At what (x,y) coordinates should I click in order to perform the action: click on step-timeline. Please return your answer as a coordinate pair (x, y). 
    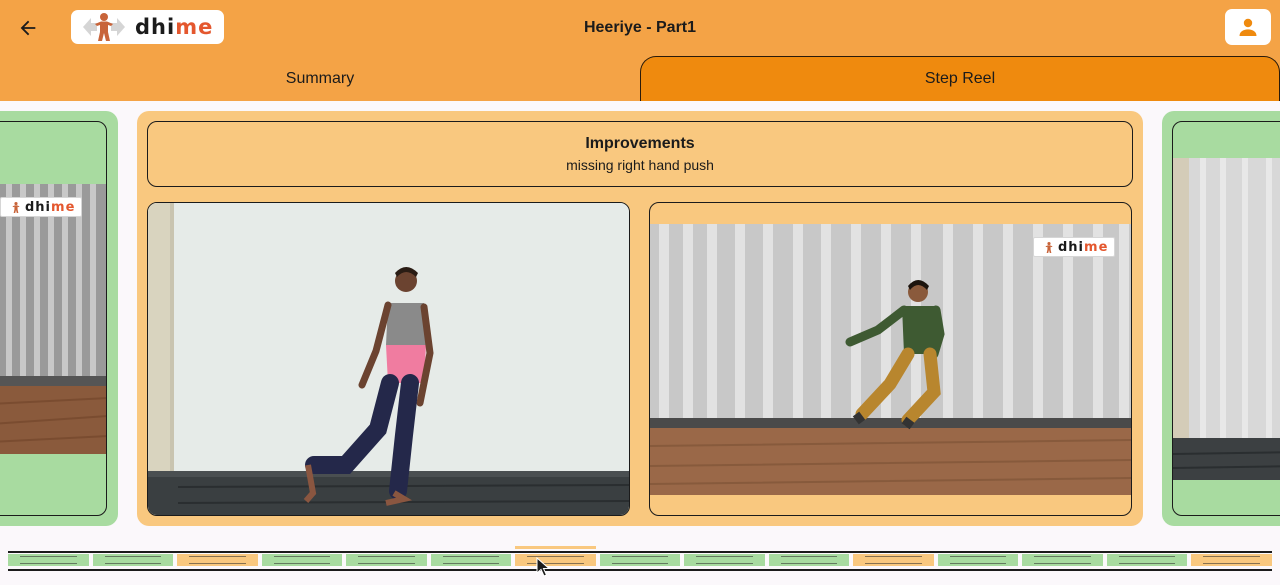
    Looking at the image, I should click on (640, 560).